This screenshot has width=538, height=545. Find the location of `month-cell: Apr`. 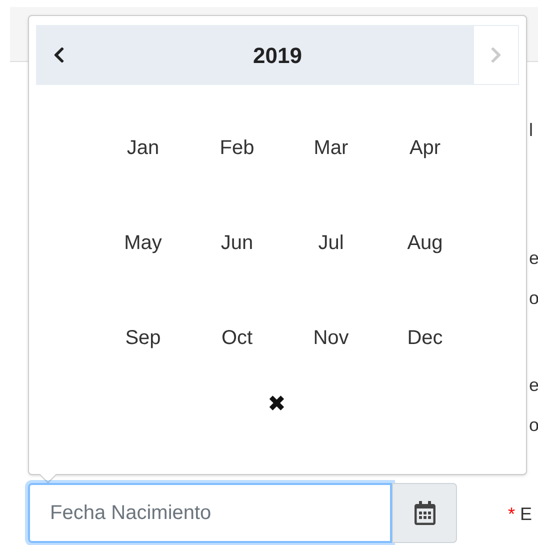

month-cell: Apr is located at coordinates (425, 147).